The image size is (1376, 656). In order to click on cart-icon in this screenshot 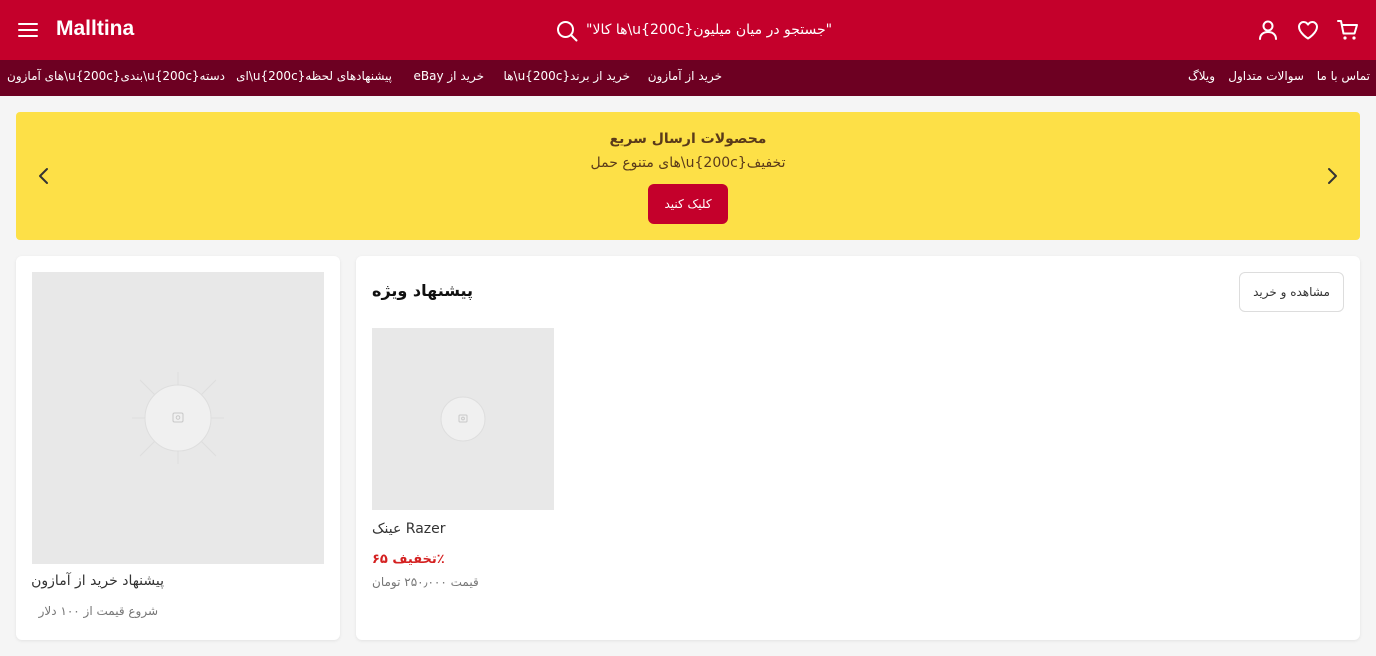, I will do `click(1348, 30)`.